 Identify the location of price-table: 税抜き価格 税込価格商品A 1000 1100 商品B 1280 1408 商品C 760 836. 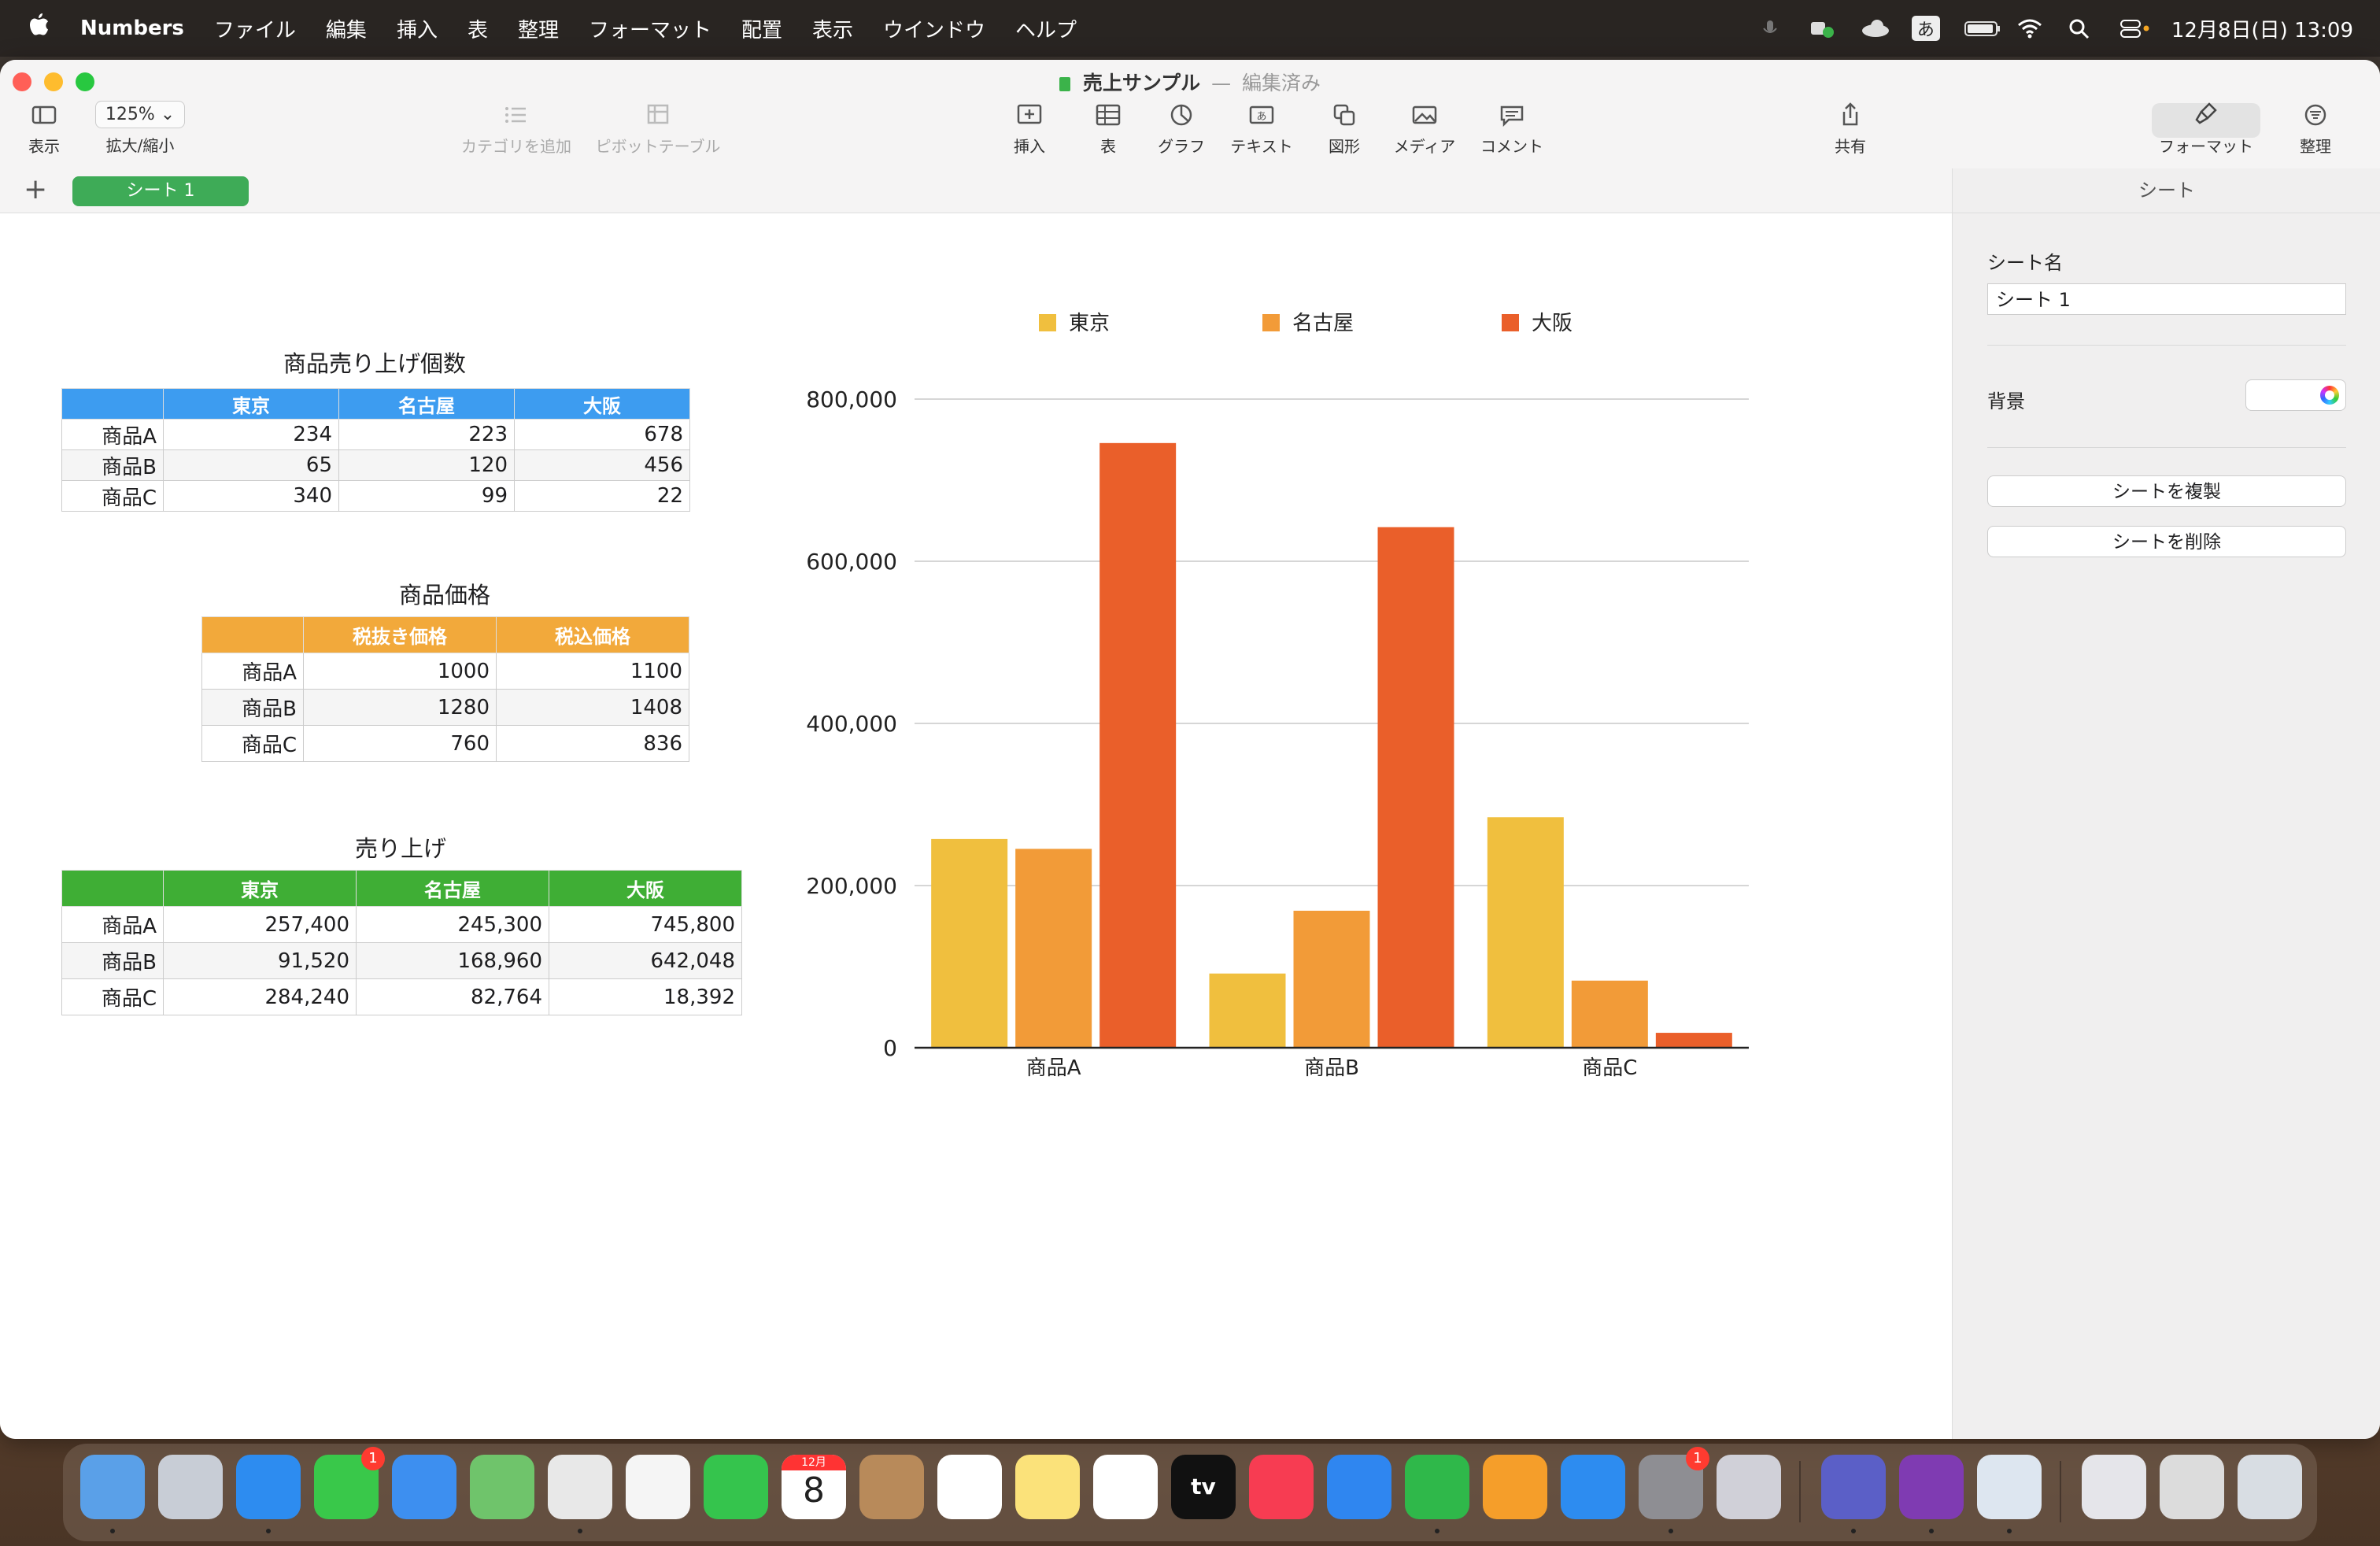
(445, 689).